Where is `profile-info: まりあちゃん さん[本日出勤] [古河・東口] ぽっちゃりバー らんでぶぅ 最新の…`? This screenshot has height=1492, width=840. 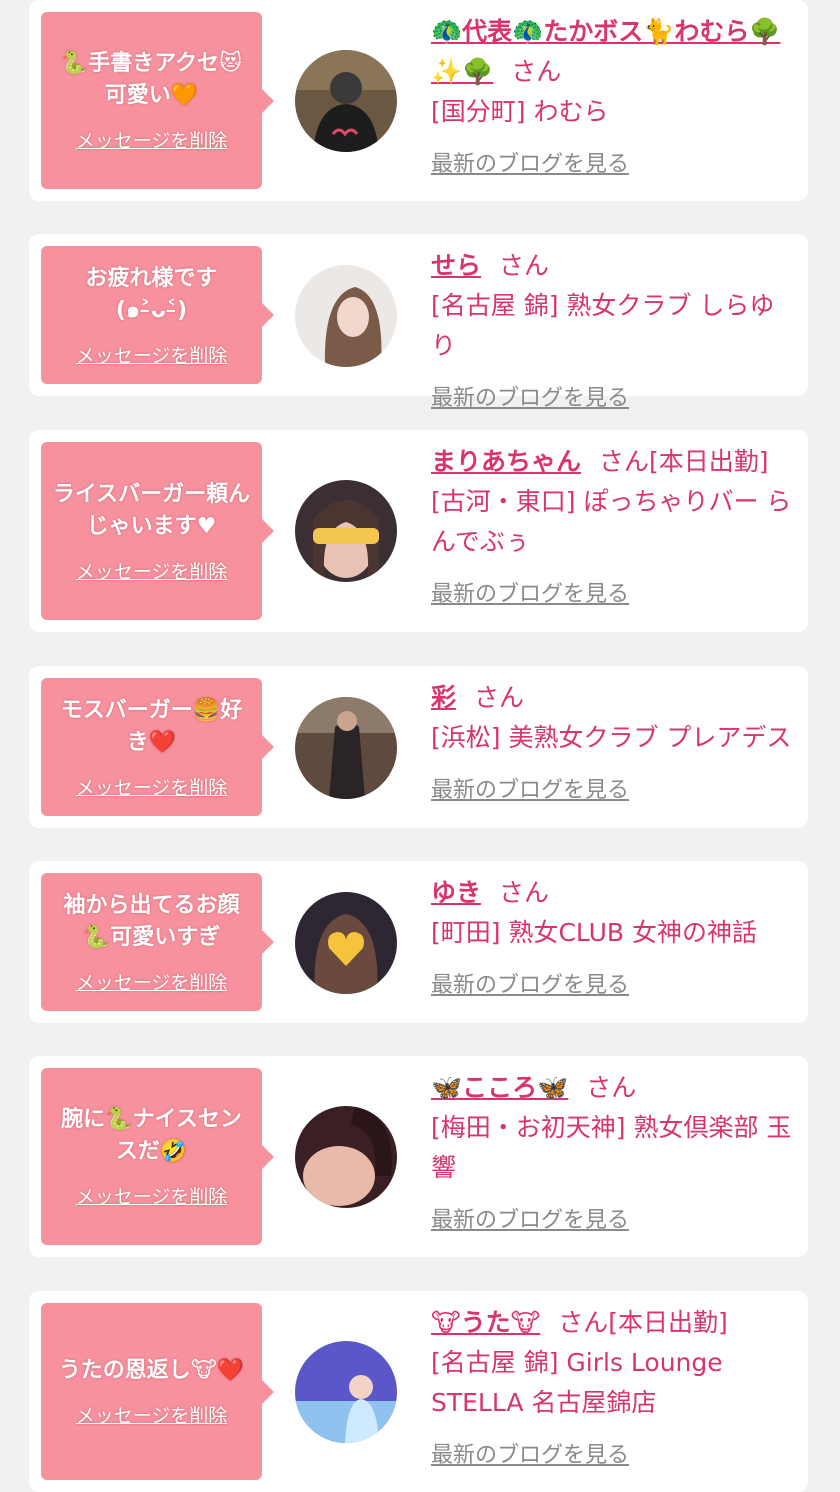 profile-info: まりあちゃん さん[本日出勤] [古河・東口] ぽっちゃりバー らんでぶぅ 最新の… is located at coordinates (612, 525).